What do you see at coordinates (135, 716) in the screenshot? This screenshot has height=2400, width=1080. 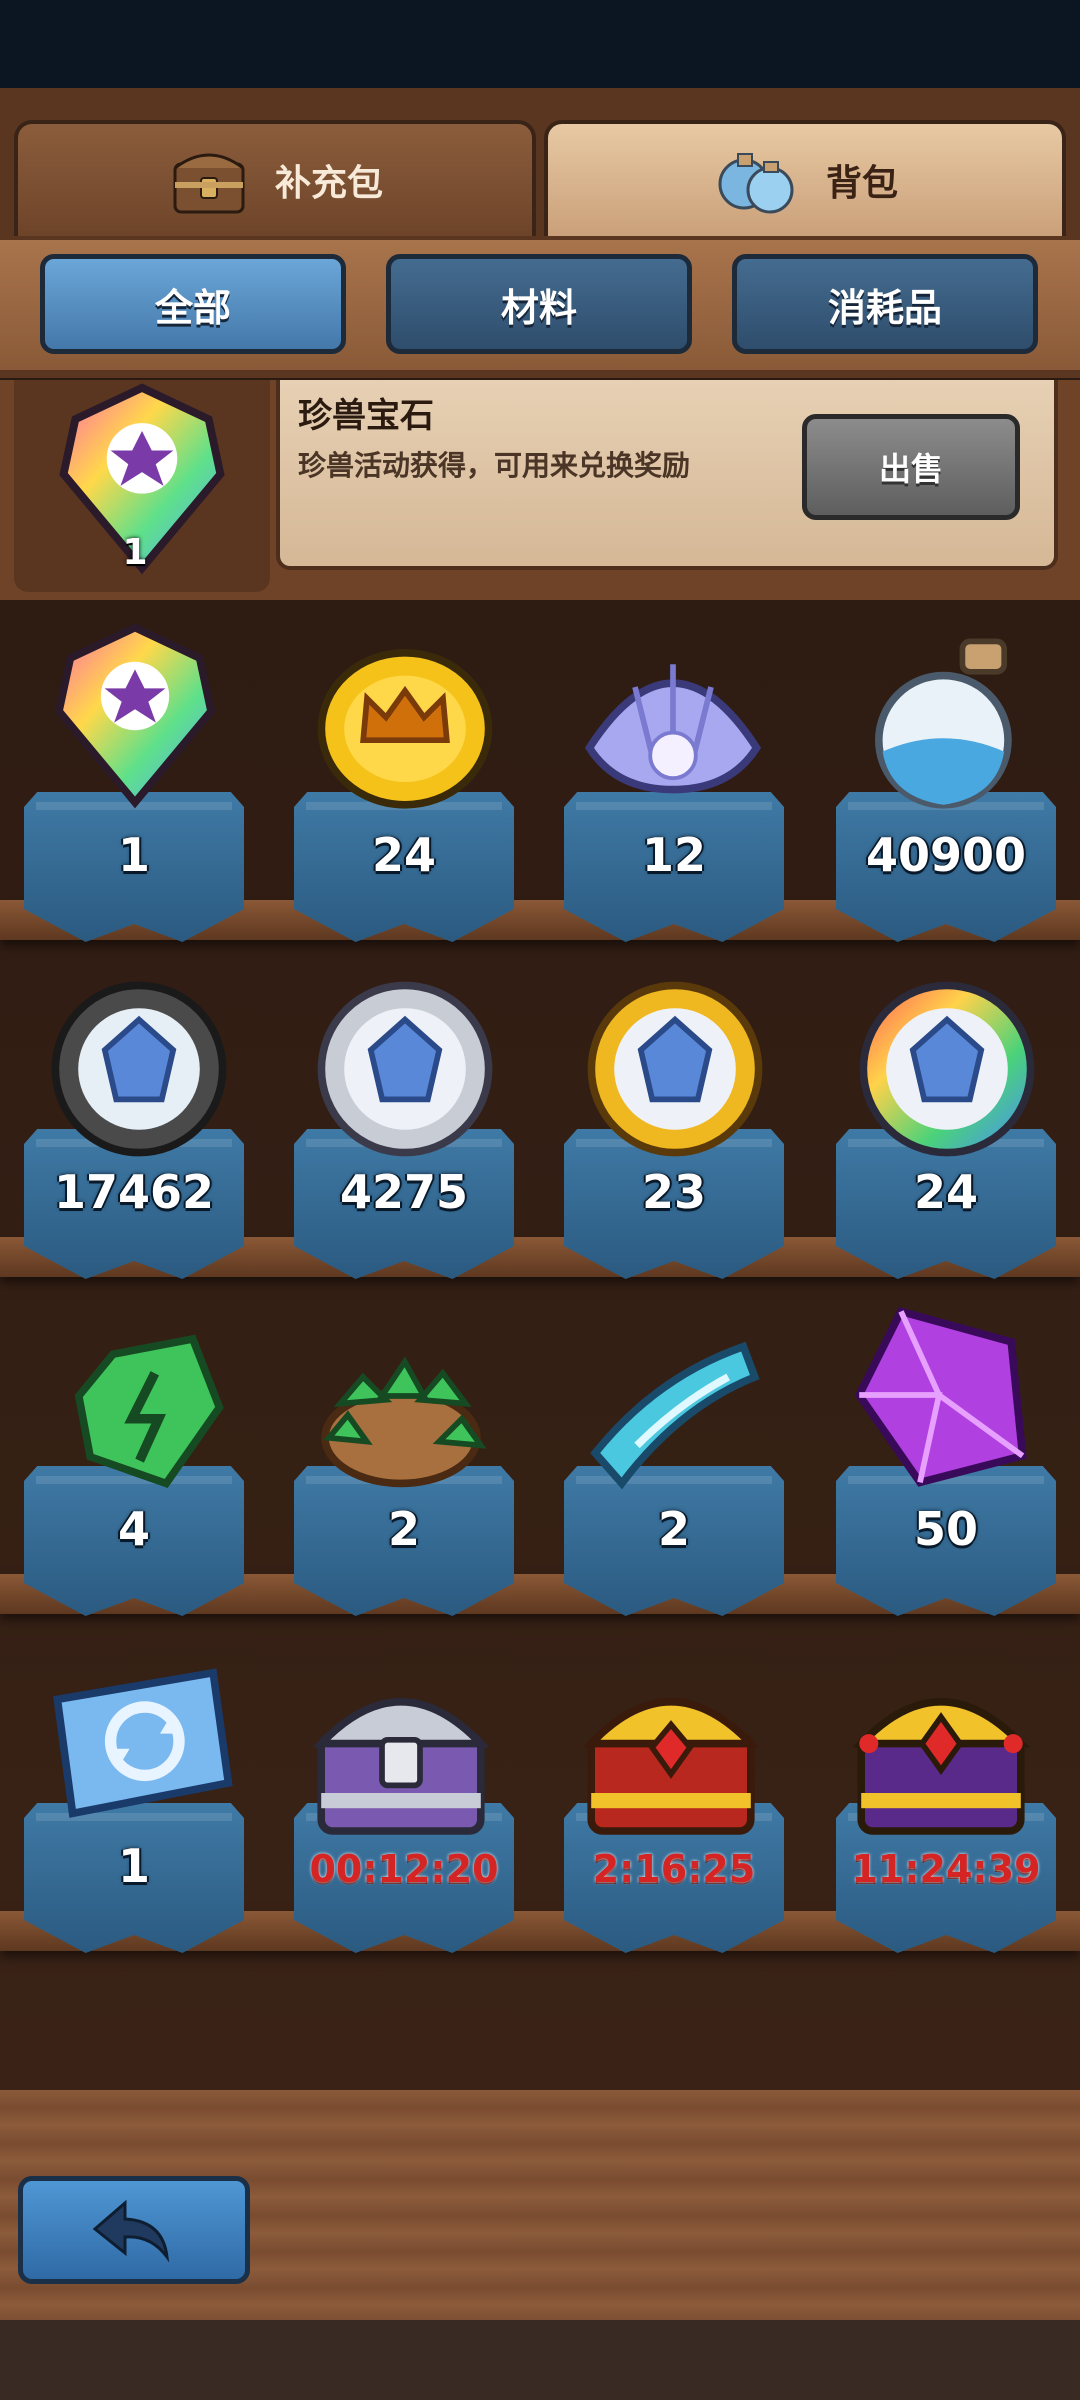 I see `rainbow-gem-icon` at bounding box center [135, 716].